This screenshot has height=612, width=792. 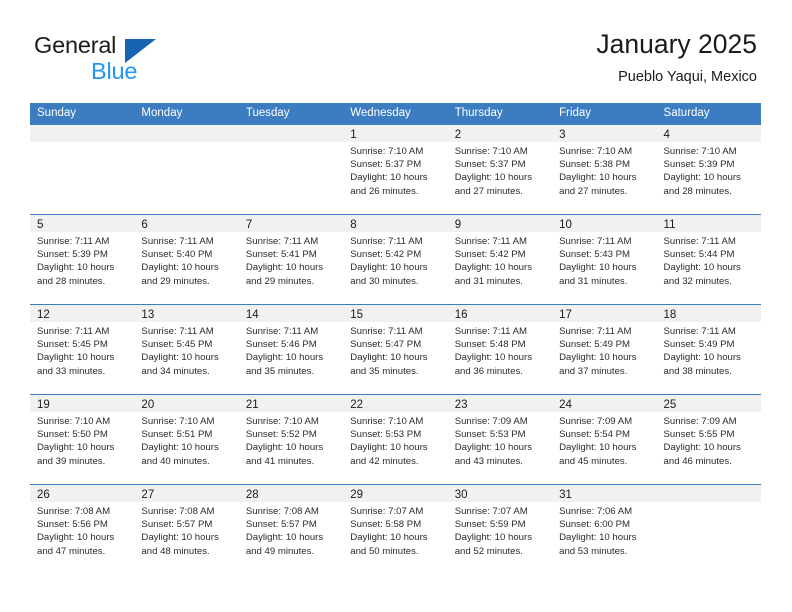 What do you see at coordinates (491, 421) in the screenshot?
I see `sunrise-line: Sunrise: 7:09 AM` at bounding box center [491, 421].